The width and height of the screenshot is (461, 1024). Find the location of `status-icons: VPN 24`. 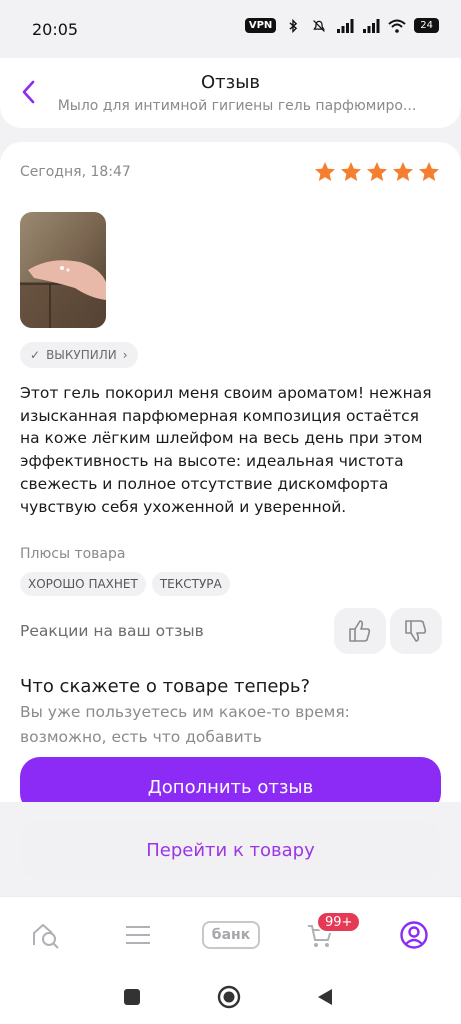

status-icons: VPN 24 is located at coordinates (341, 25).